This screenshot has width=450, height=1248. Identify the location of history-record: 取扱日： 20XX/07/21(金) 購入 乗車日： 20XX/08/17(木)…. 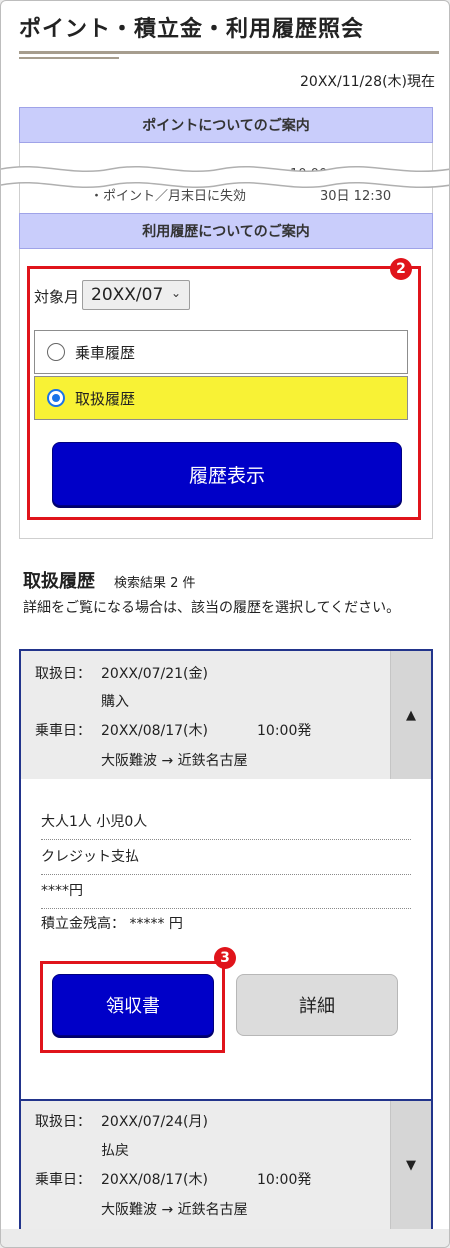
(226, 715).